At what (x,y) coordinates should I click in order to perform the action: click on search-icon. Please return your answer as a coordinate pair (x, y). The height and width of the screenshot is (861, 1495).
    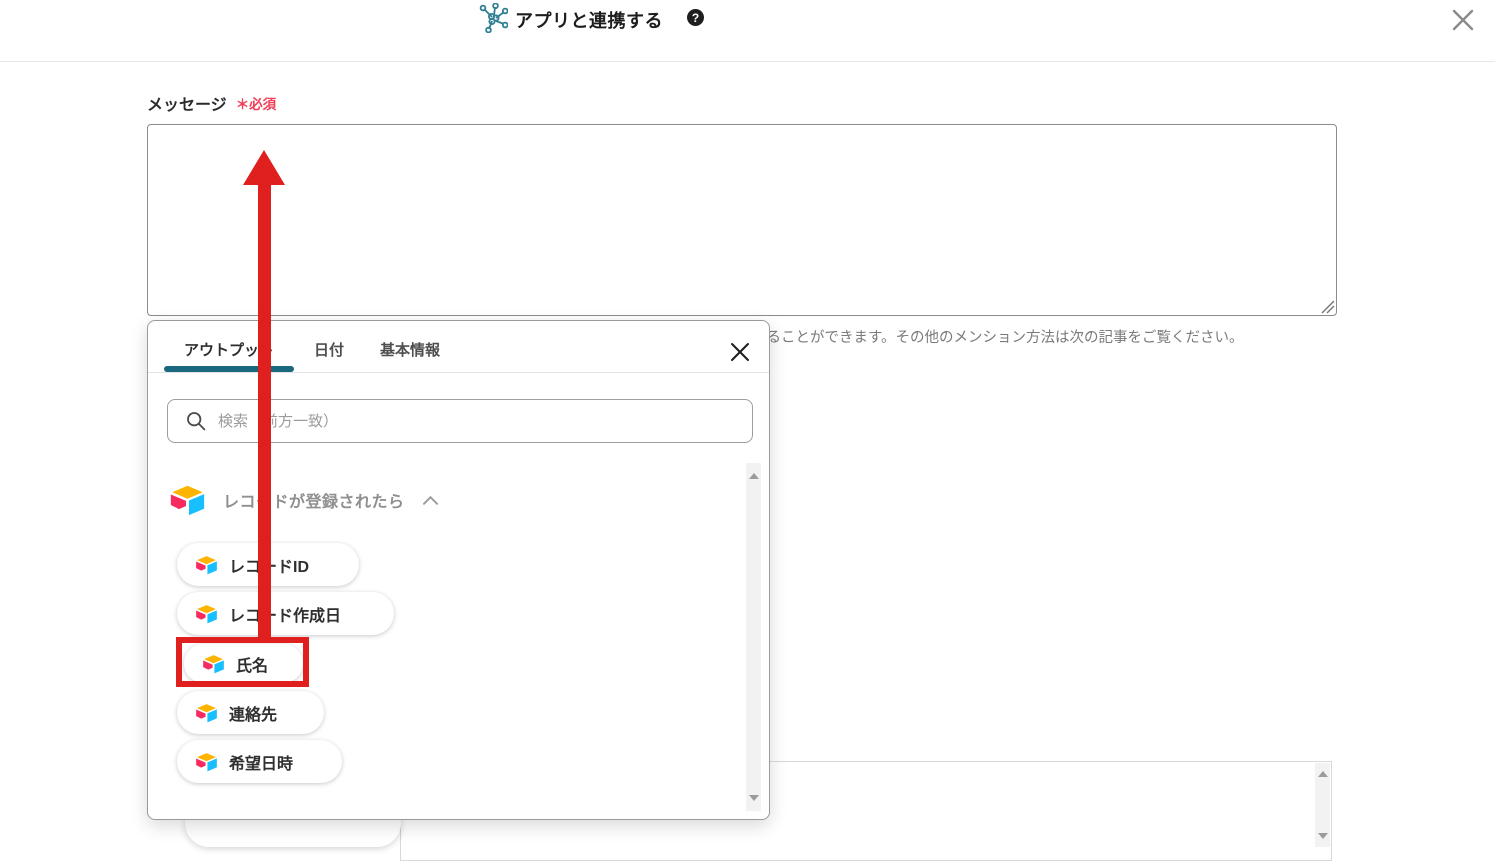
    Looking at the image, I should click on (196, 421).